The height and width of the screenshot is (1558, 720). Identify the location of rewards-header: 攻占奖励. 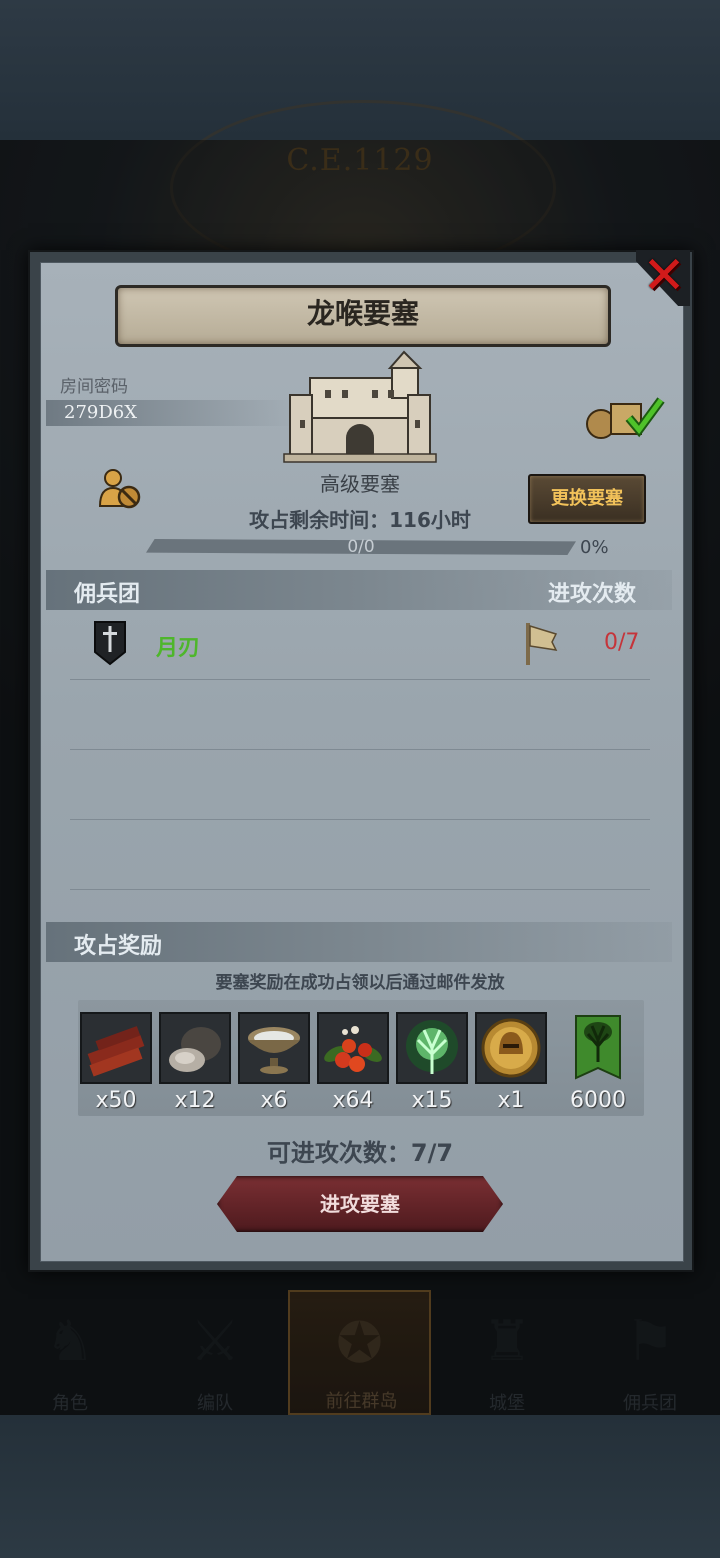
(118, 946).